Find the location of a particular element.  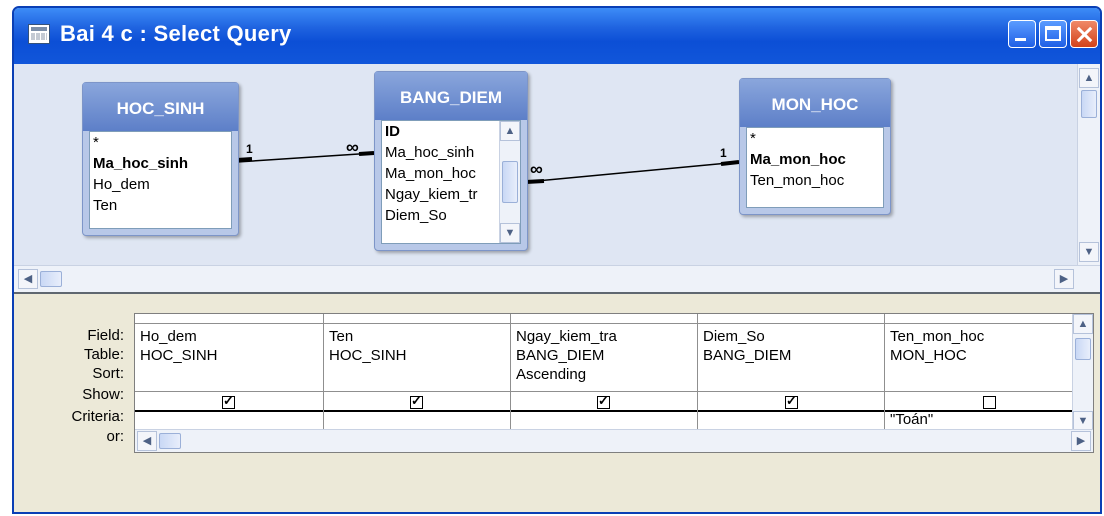

relationship-line-bang-diem-mon-hoc is located at coordinates (632, 172).